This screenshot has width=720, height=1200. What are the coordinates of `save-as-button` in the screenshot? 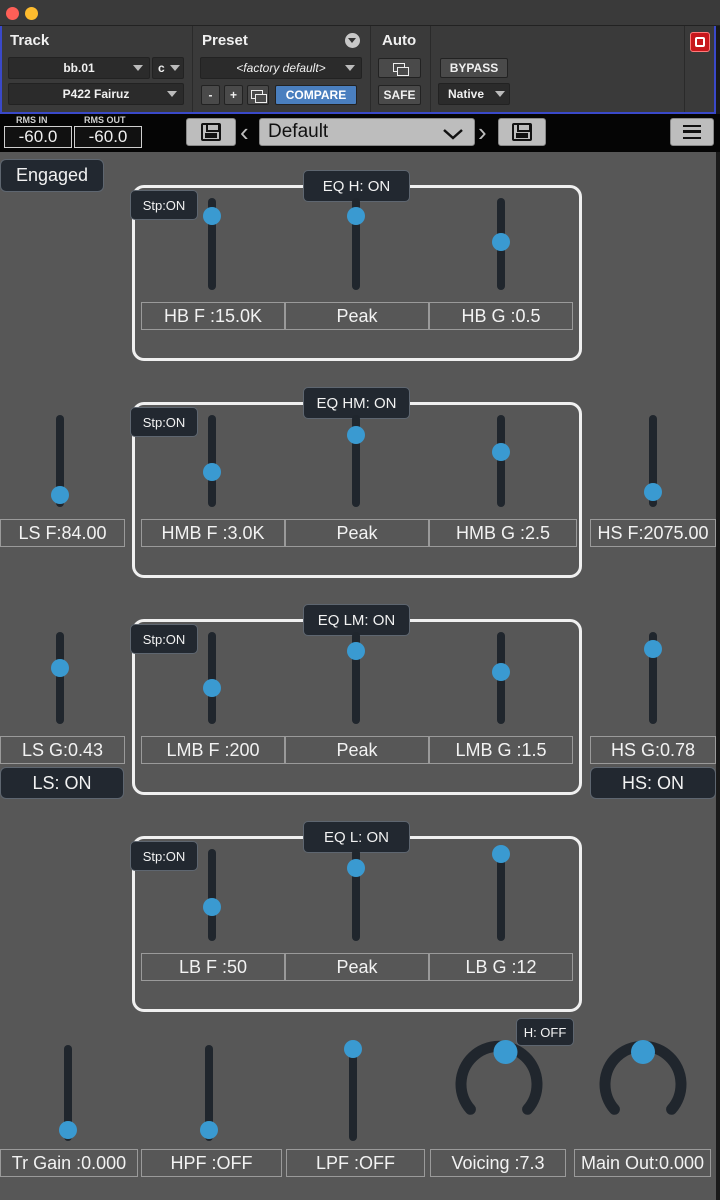 It's located at (522, 132).